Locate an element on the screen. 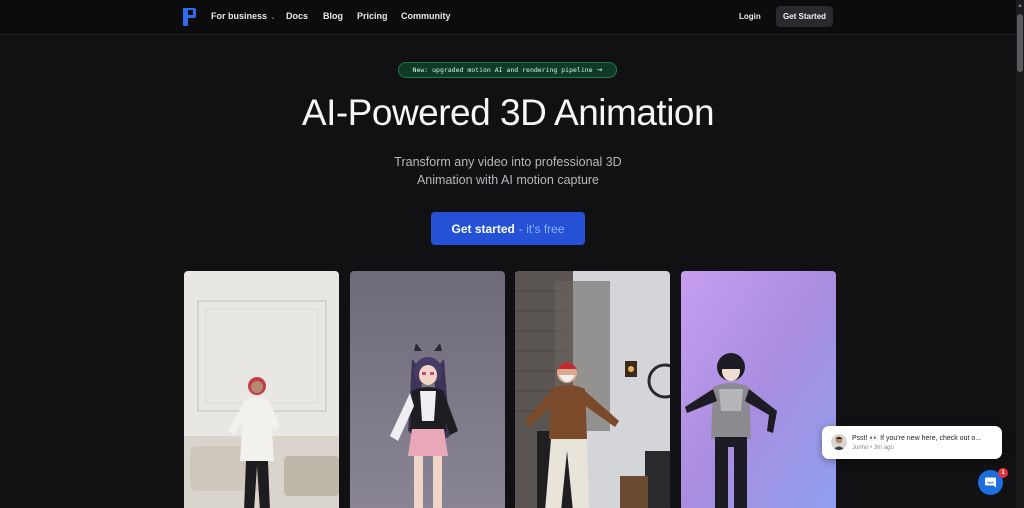 Image resolution: width=1024 pixels, height=508 pixels. demo-video-3d-avatar-image is located at coordinates (758, 389).